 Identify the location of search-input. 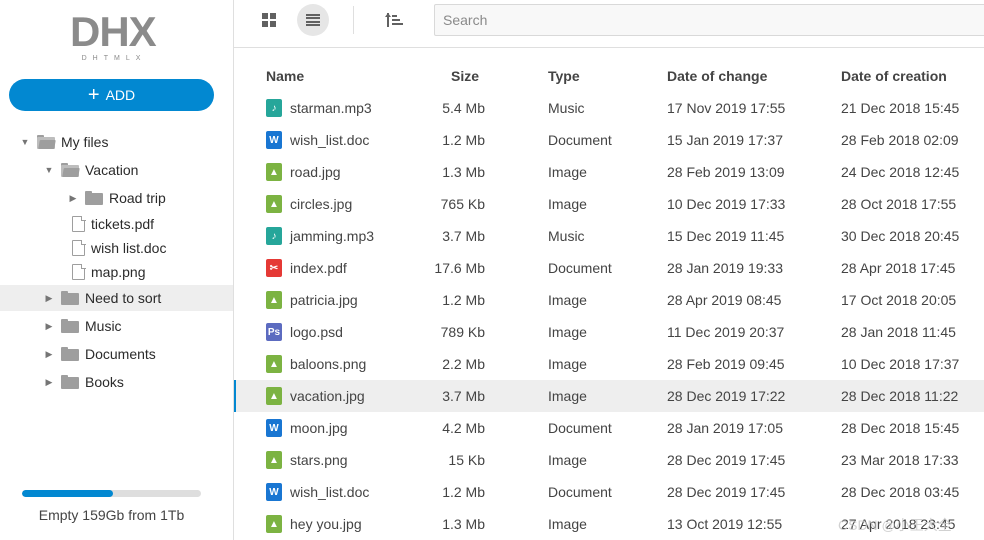
(709, 20).